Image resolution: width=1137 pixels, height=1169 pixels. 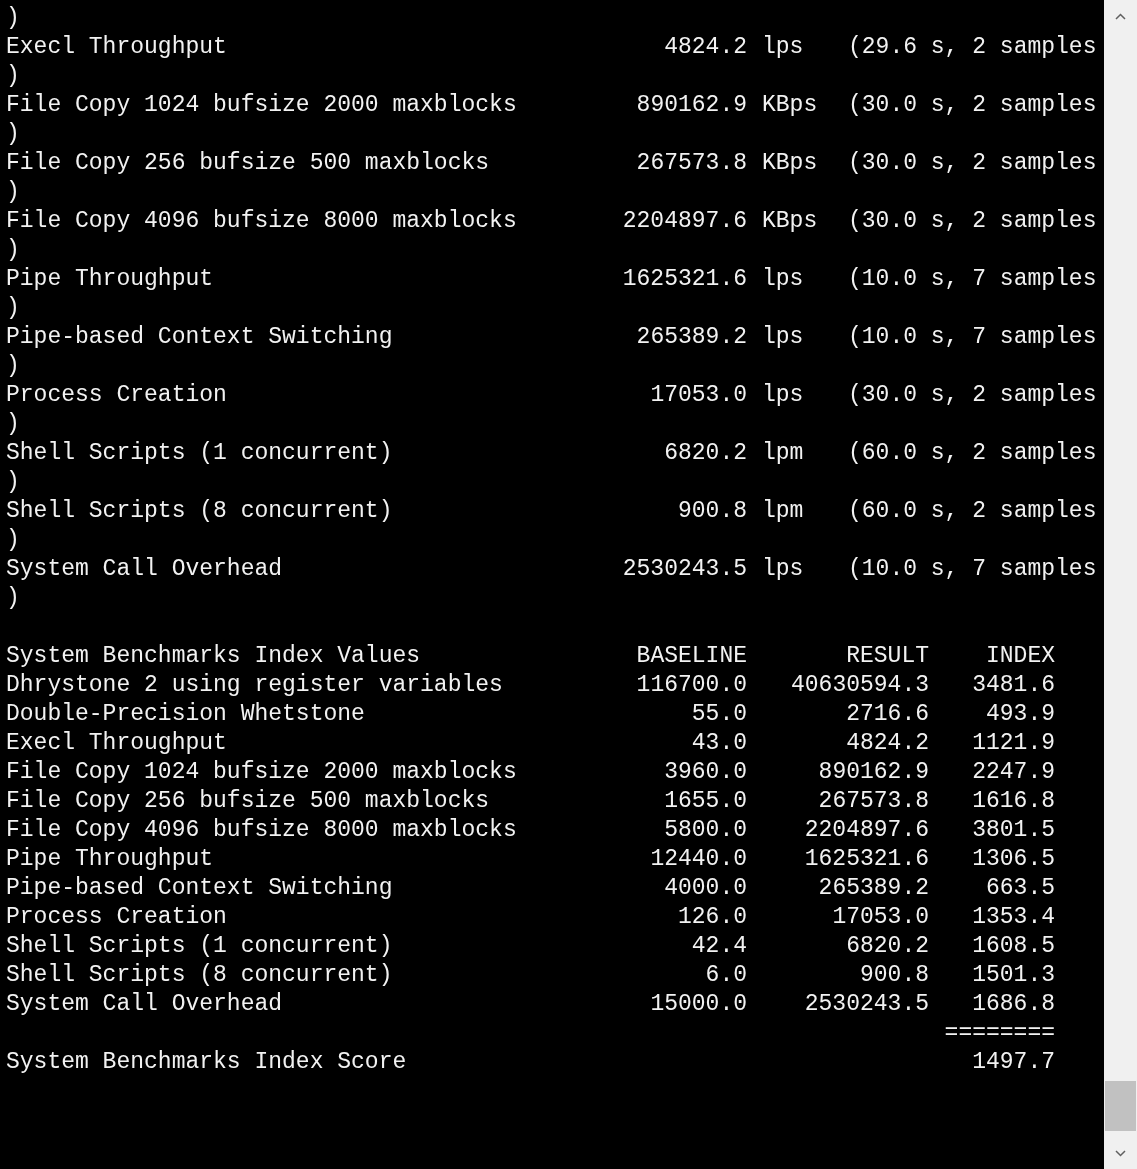 I want to click on scroll-up-icon, so click(x=1120, y=16).